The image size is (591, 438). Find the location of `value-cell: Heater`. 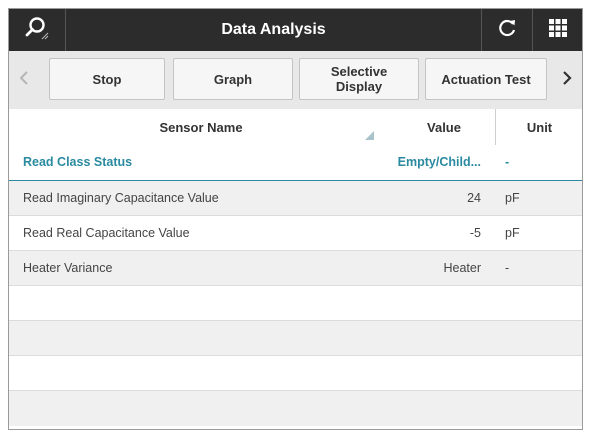

value-cell: Heater is located at coordinates (462, 268).